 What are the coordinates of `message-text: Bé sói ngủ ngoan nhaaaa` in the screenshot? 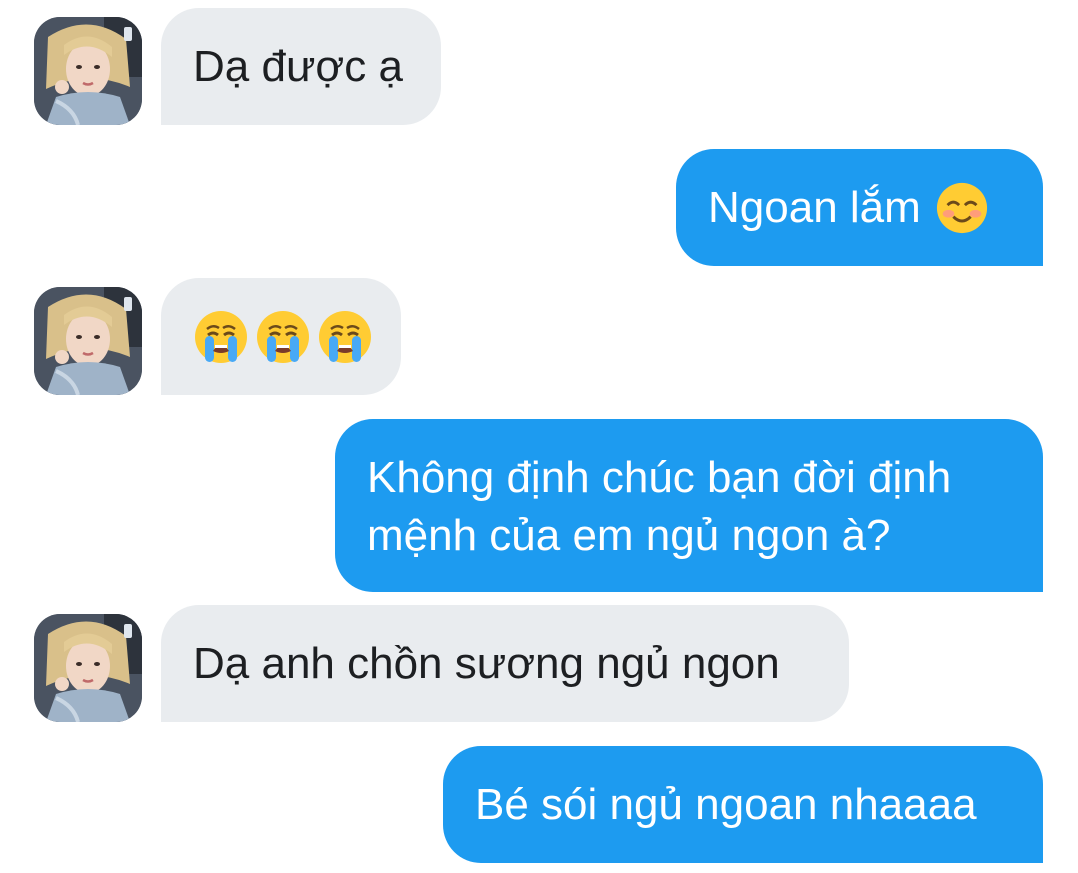 It's located at (726, 804).